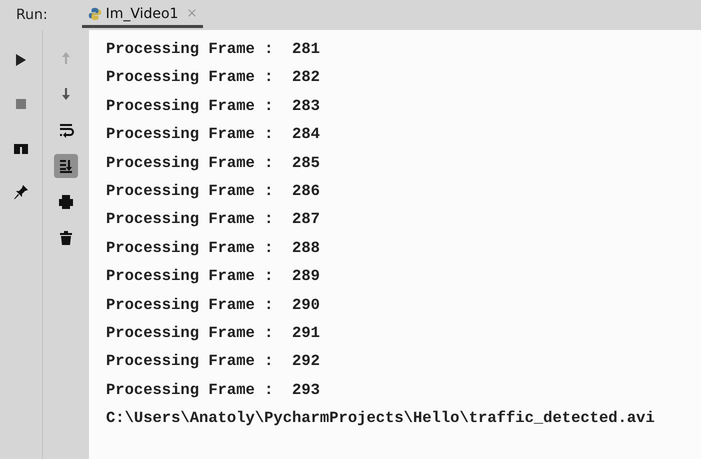 The height and width of the screenshot is (459, 701). What do you see at coordinates (213, 390) in the screenshot?
I see `console-line: Processing Frame : 293` at bounding box center [213, 390].